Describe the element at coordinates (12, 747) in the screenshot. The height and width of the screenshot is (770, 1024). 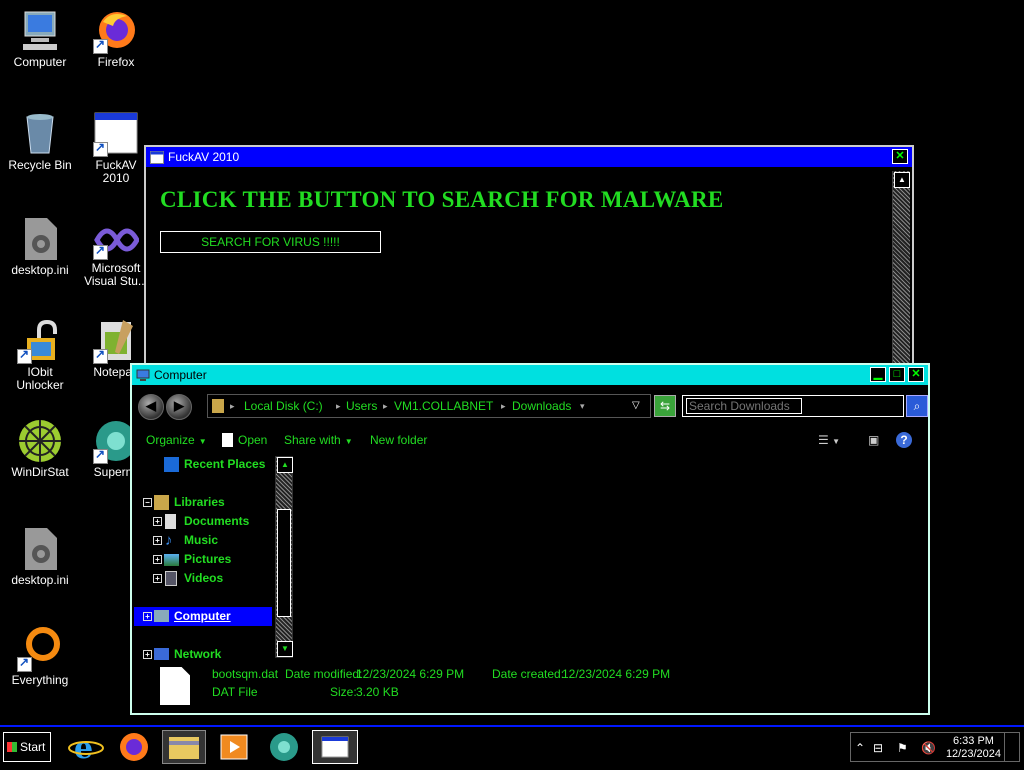
I see `windows-logo-icon` at that location.